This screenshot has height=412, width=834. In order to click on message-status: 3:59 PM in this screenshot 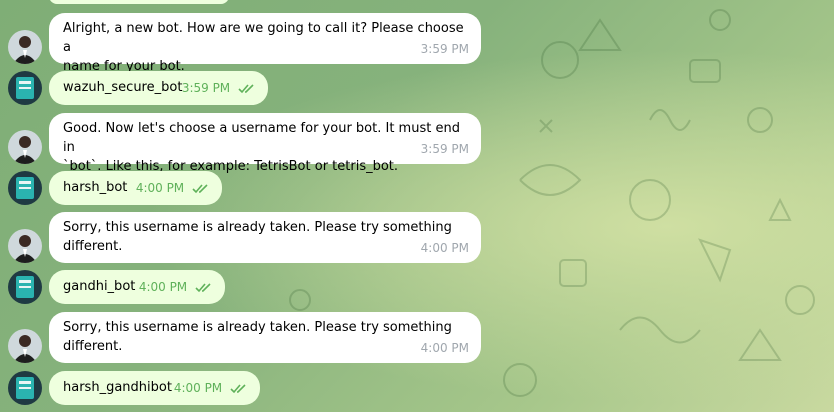, I will do `click(219, 88)`.